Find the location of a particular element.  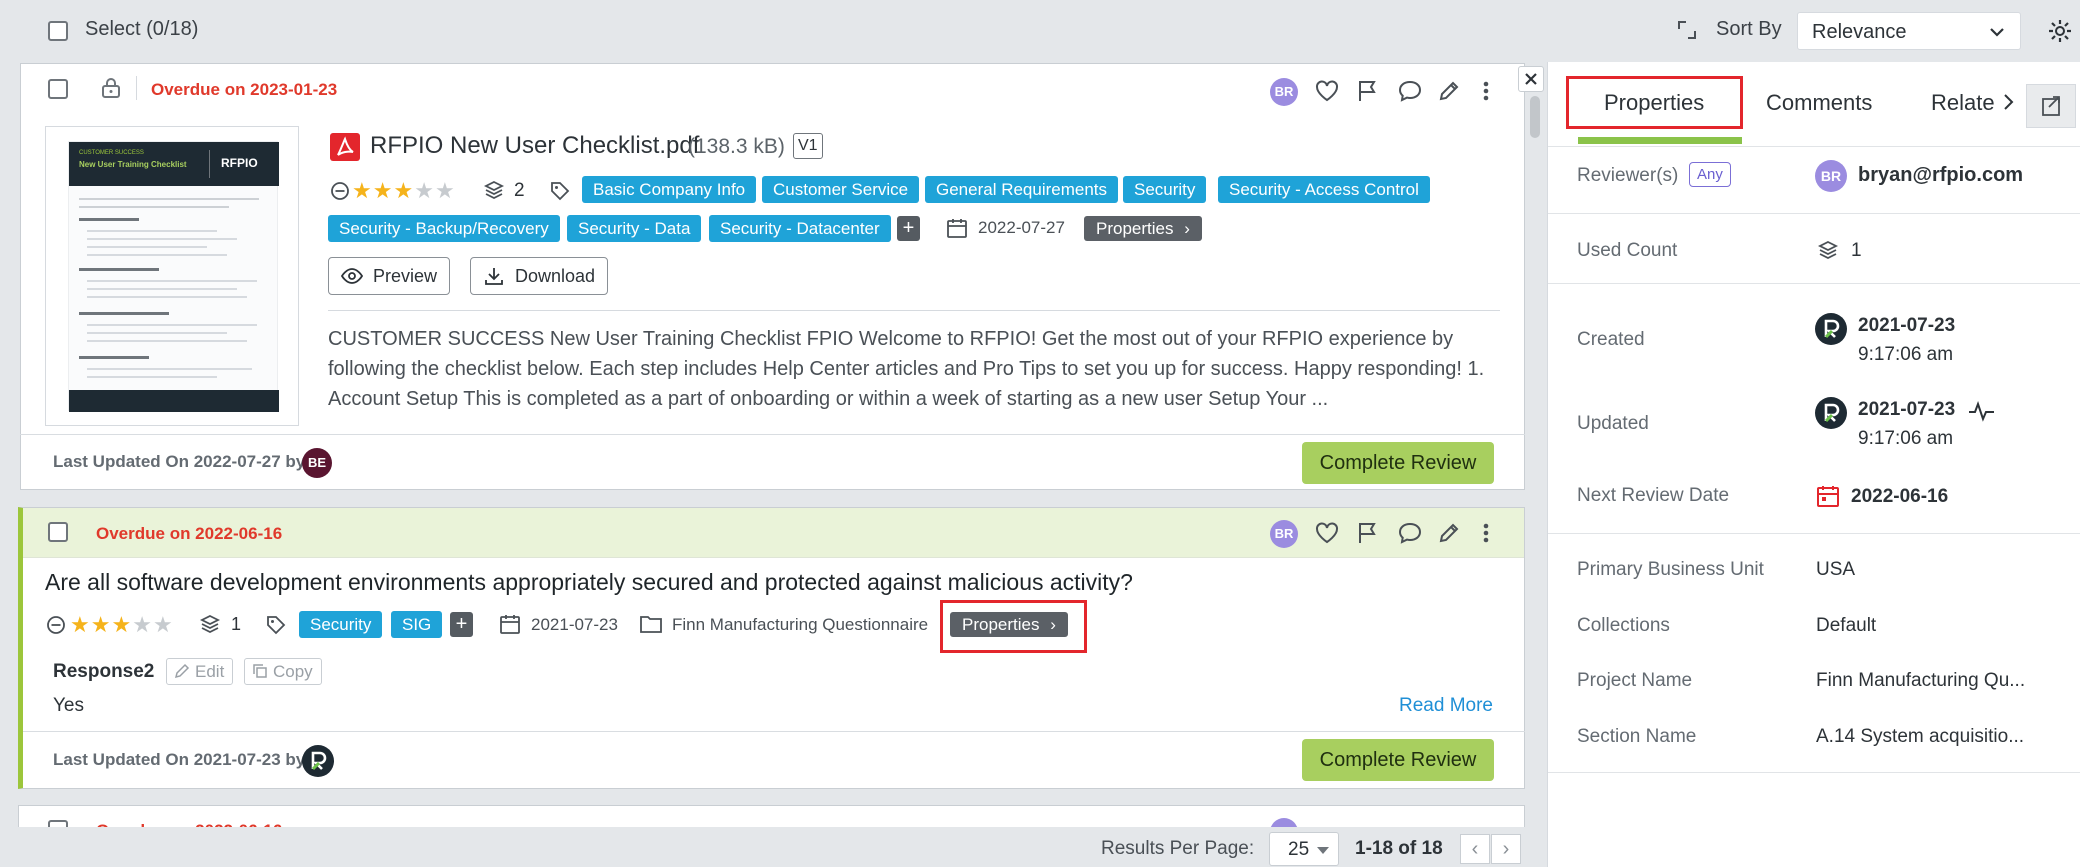

tag-chip: Security - Data is located at coordinates (634, 228).